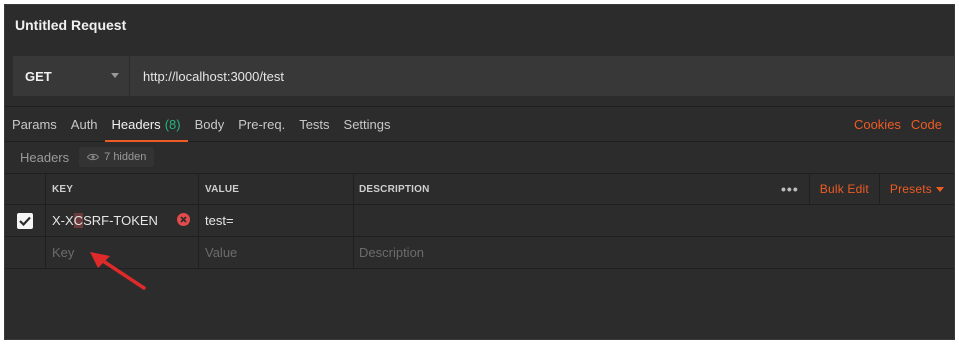 Image resolution: width=959 pixels, height=344 pixels. I want to click on eye-icon, so click(93, 157).